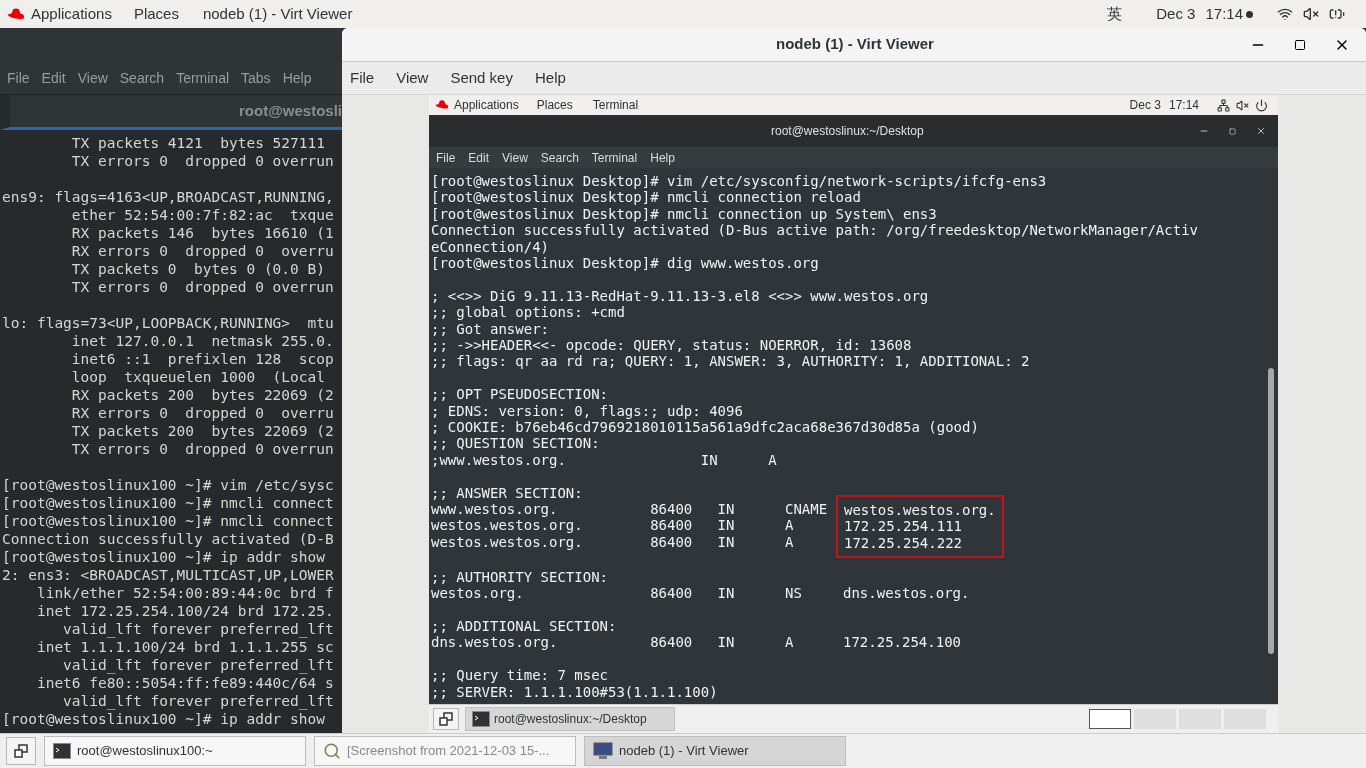  Describe the element at coordinates (603, 751) in the screenshot. I see `monitor-icon` at that location.